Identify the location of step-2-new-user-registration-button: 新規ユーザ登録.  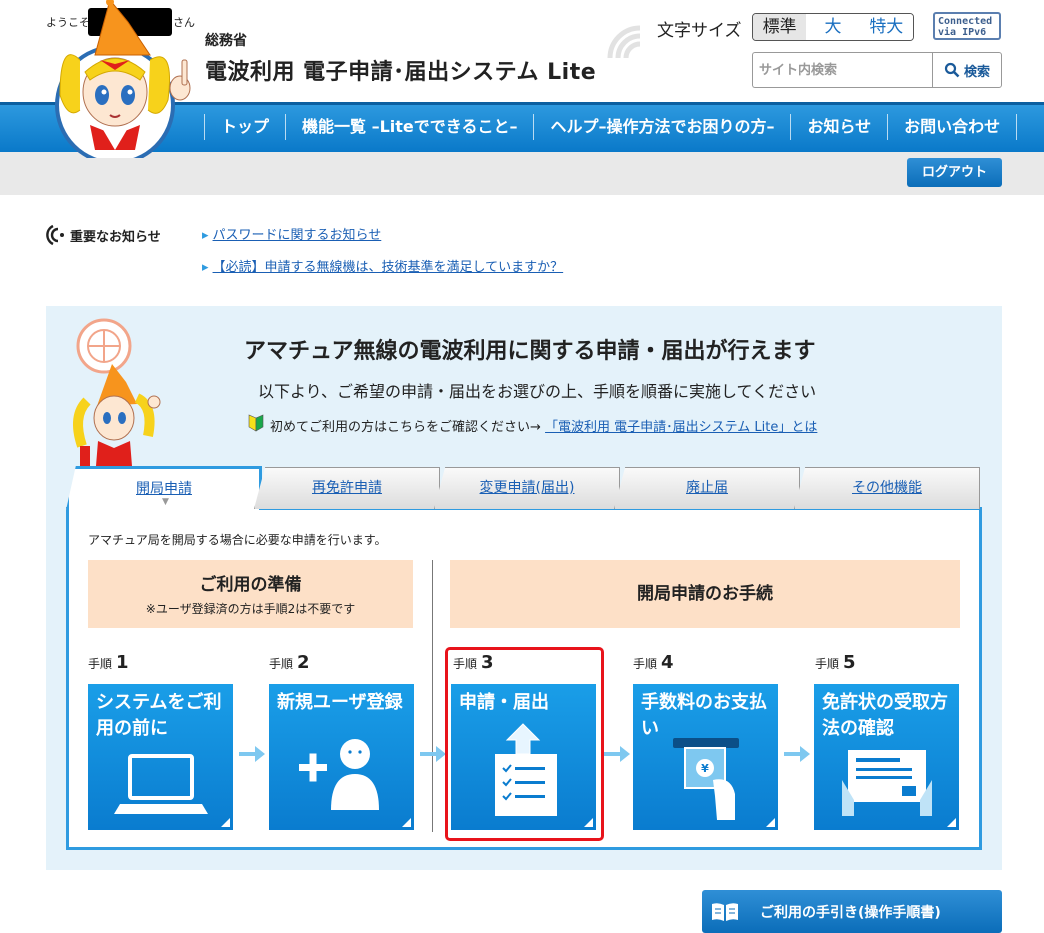
(341, 757).